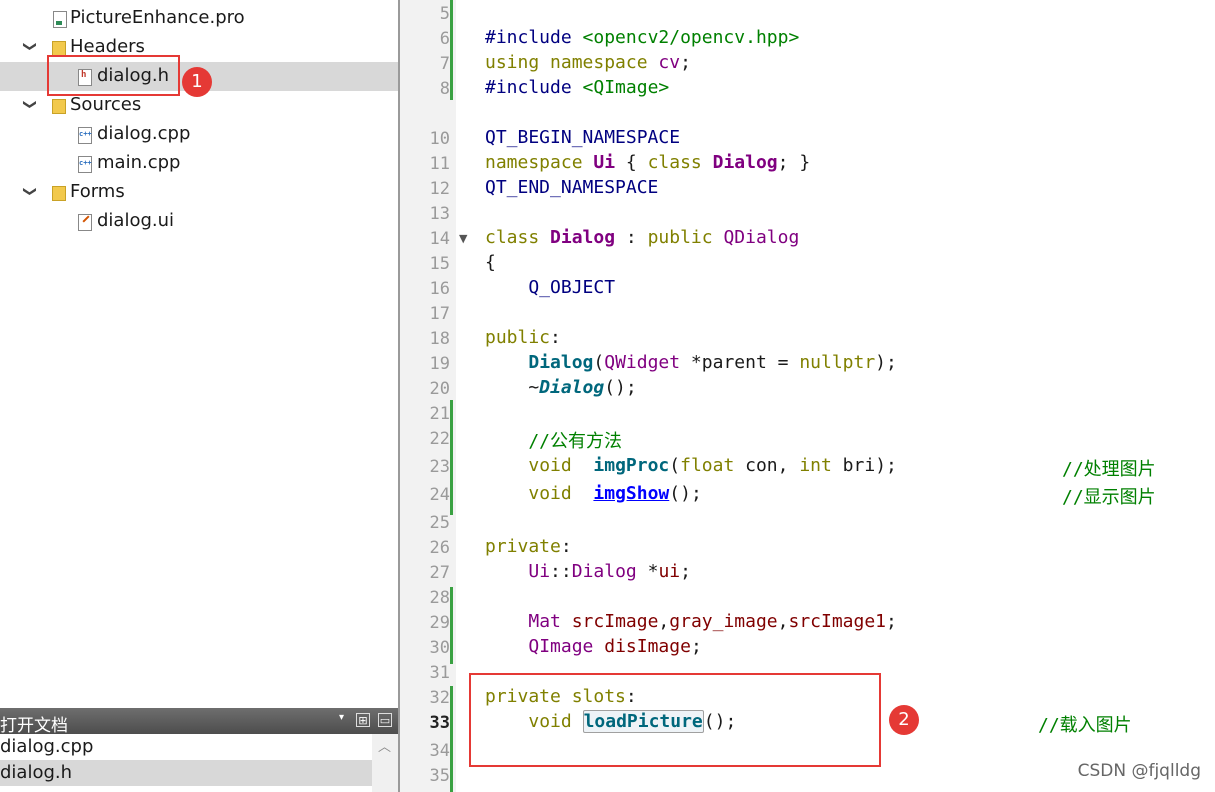 The image size is (1215, 792). What do you see at coordinates (439, 495) in the screenshot?
I see `line-number: 24` at bounding box center [439, 495].